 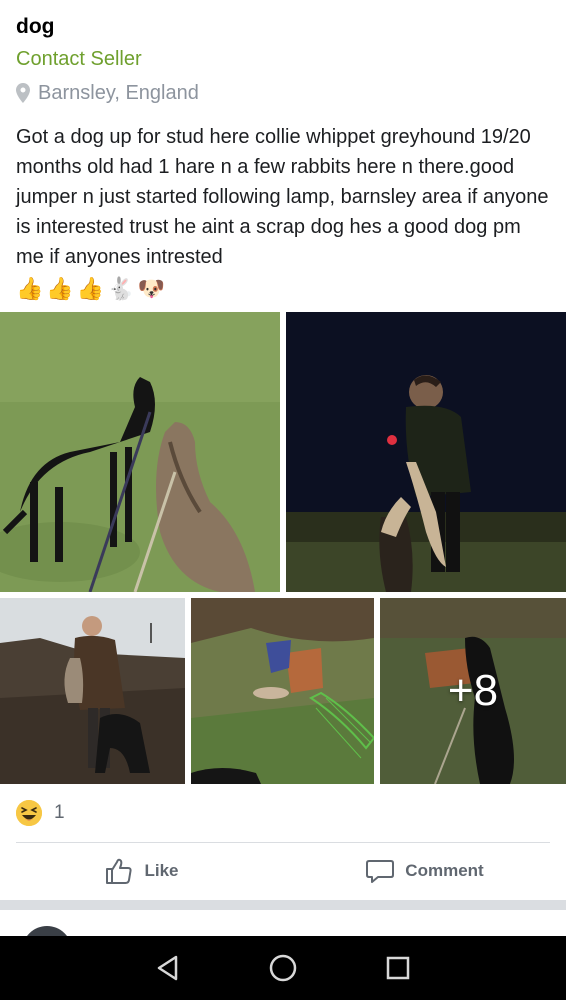 What do you see at coordinates (283, 93) in the screenshot?
I see `location-row: Barnsley, England` at bounding box center [283, 93].